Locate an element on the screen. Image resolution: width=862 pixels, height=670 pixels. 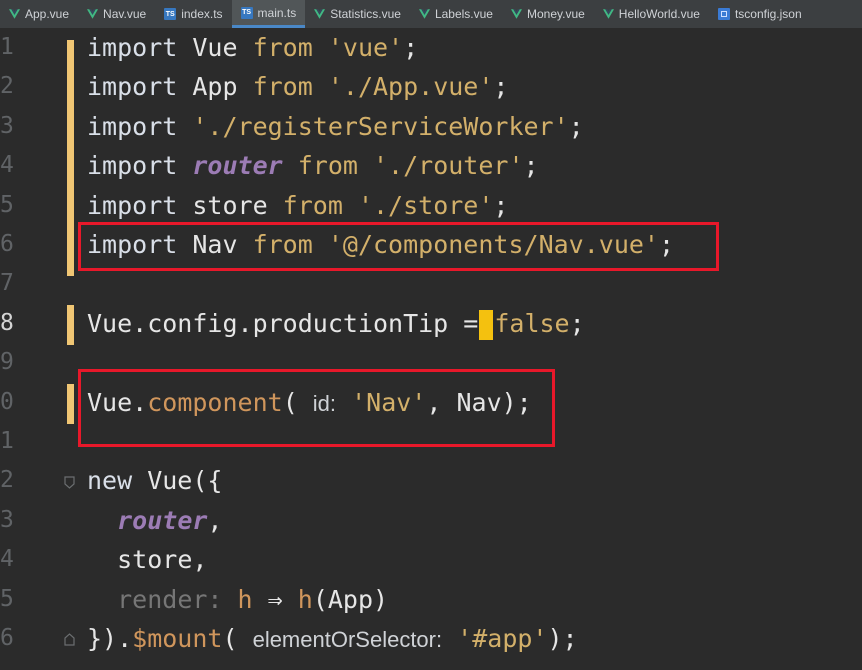
tab-label: tsconfig.json is located at coordinates (768, 14).